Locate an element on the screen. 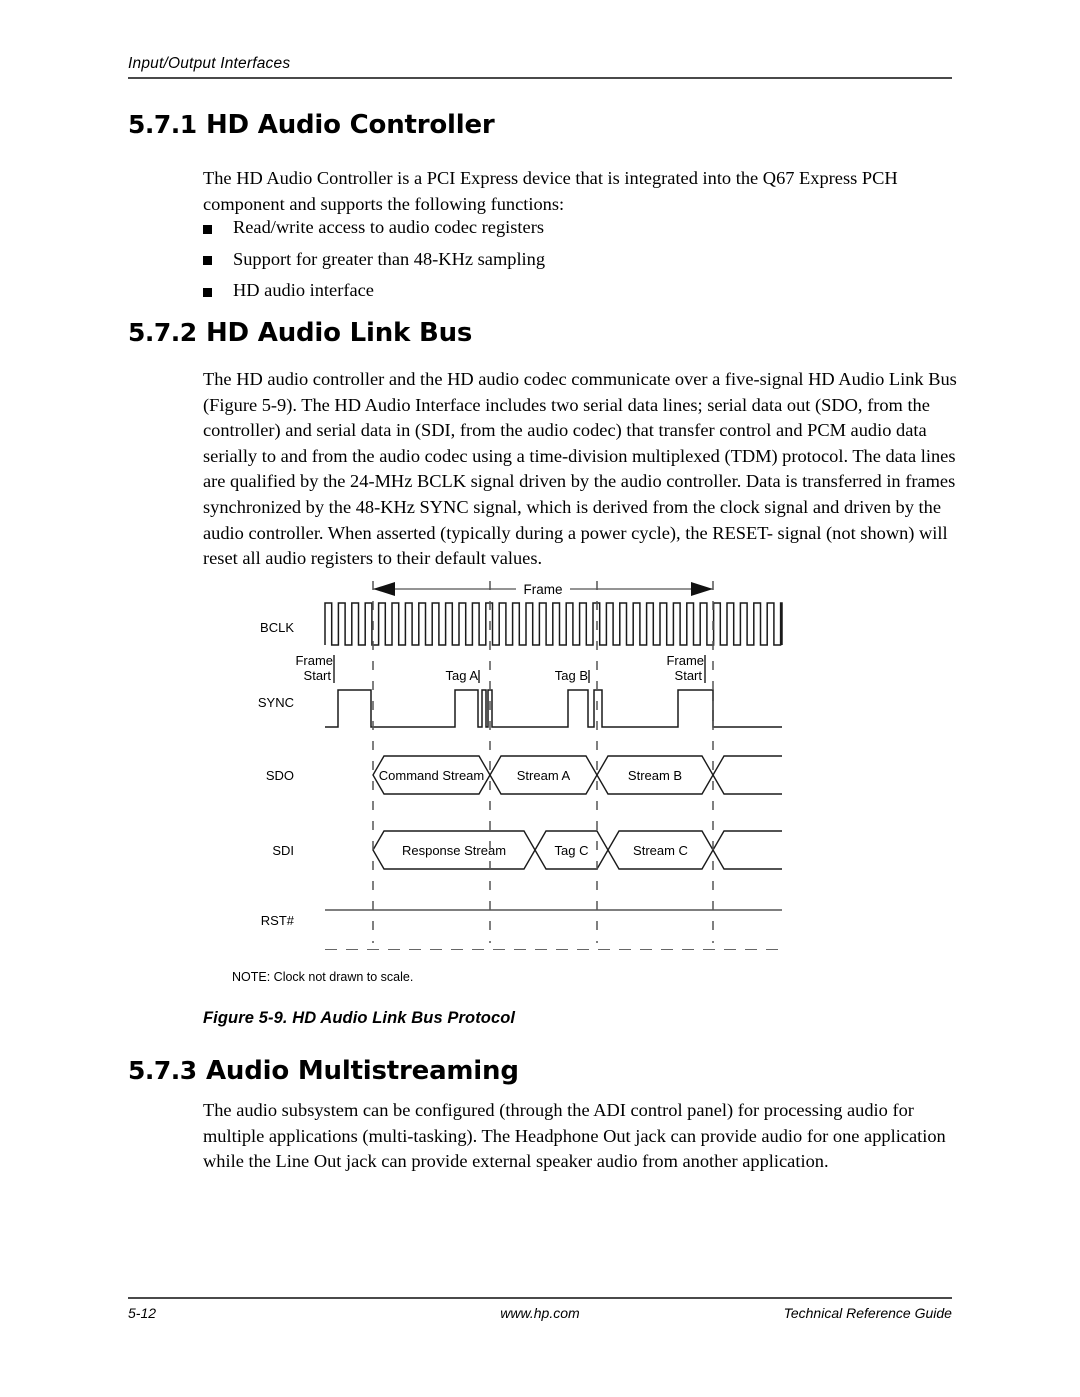 This screenshot has height=1397, width=1080. heading-5-7-3: 5.7.3 Audio Multistreaming is located at coordinates (323, 1071).